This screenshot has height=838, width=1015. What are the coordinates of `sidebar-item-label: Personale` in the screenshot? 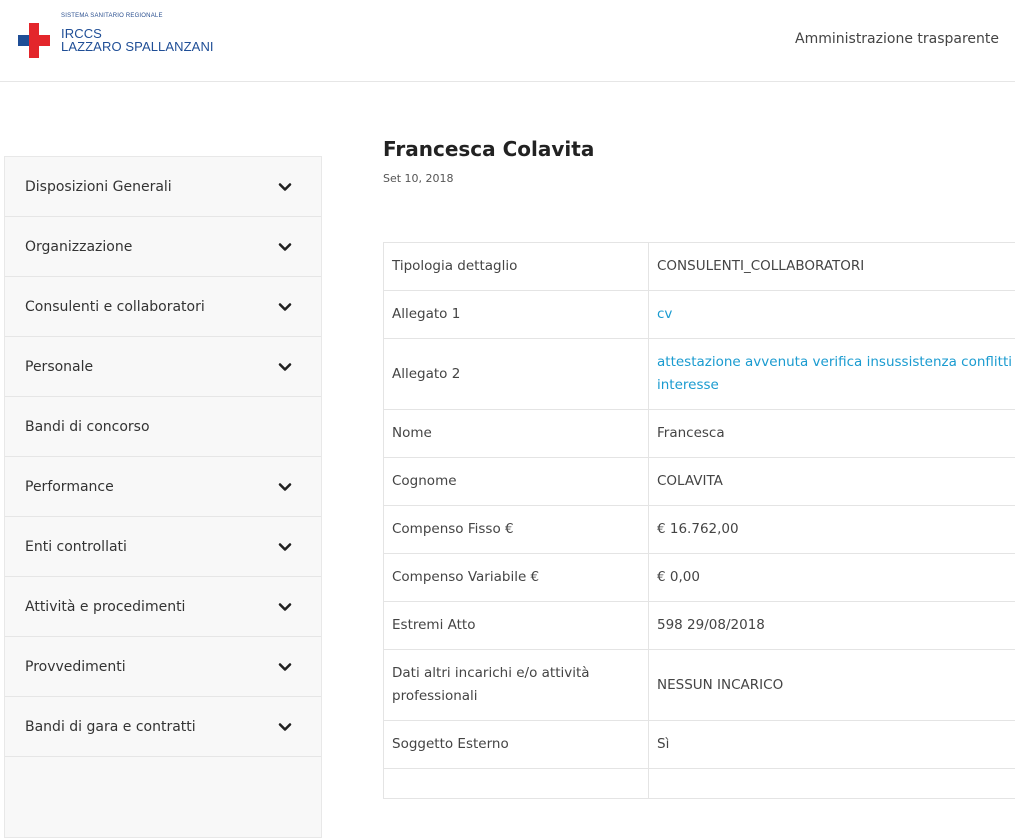 It's located at (59, 367).